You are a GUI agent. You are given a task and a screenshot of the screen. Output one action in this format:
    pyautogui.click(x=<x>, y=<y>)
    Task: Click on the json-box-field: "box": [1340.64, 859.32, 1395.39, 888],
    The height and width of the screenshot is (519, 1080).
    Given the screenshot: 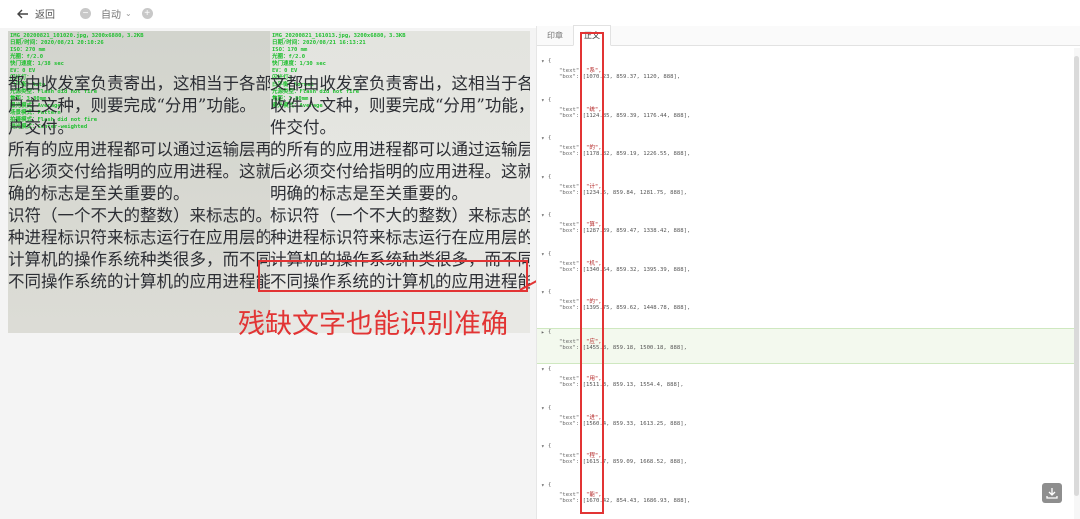 What is the action you would take?
    pyautogui.click(x=624, y=270)
    